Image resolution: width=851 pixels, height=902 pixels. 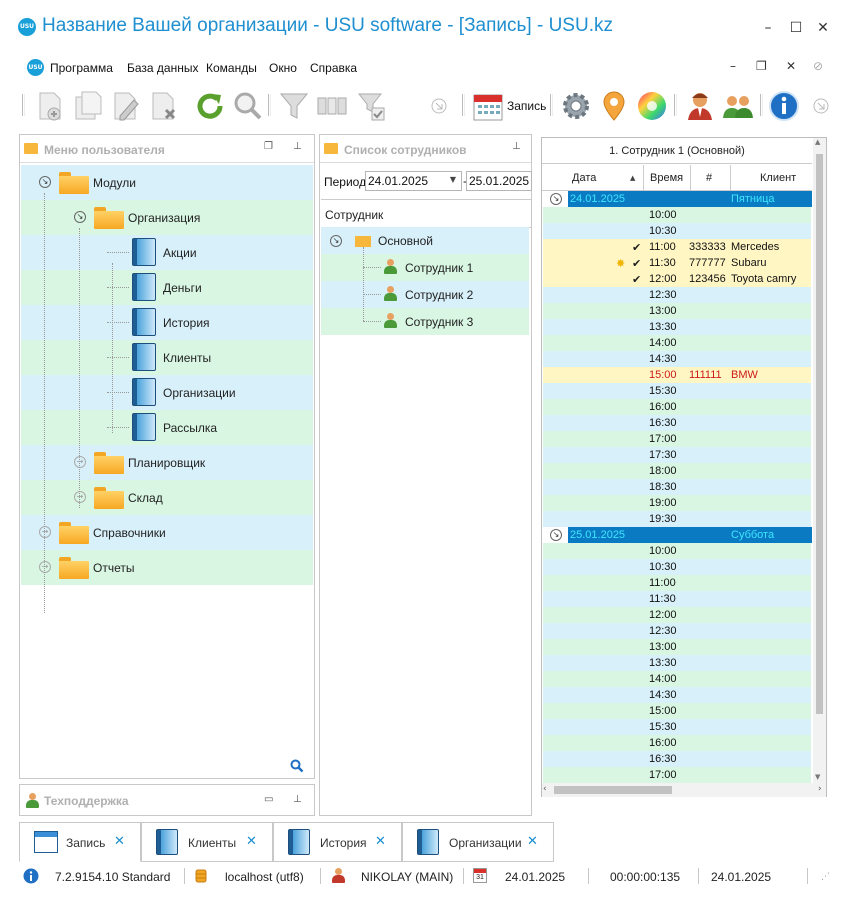 What do you see at coordinates (677, 503) in the screenshot?
I see `schedule-slot-row: 19:00` at bounding box center [677, 503].